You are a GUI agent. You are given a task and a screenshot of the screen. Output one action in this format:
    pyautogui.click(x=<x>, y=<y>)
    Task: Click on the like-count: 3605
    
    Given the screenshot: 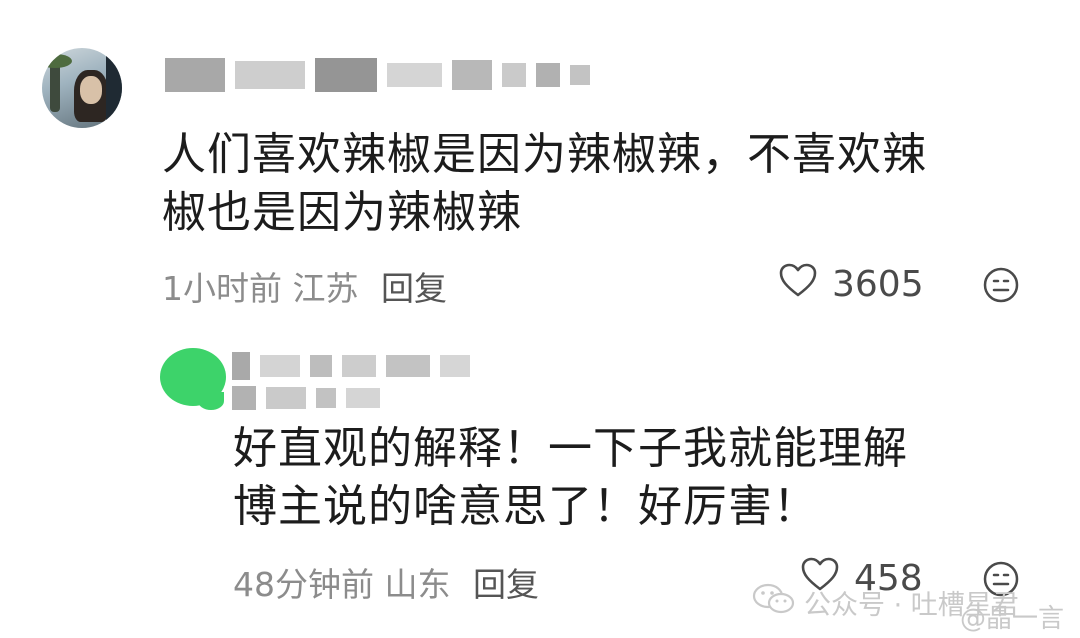 What is the action you would take?
    pyautogui.click(x=878, y=284)
    